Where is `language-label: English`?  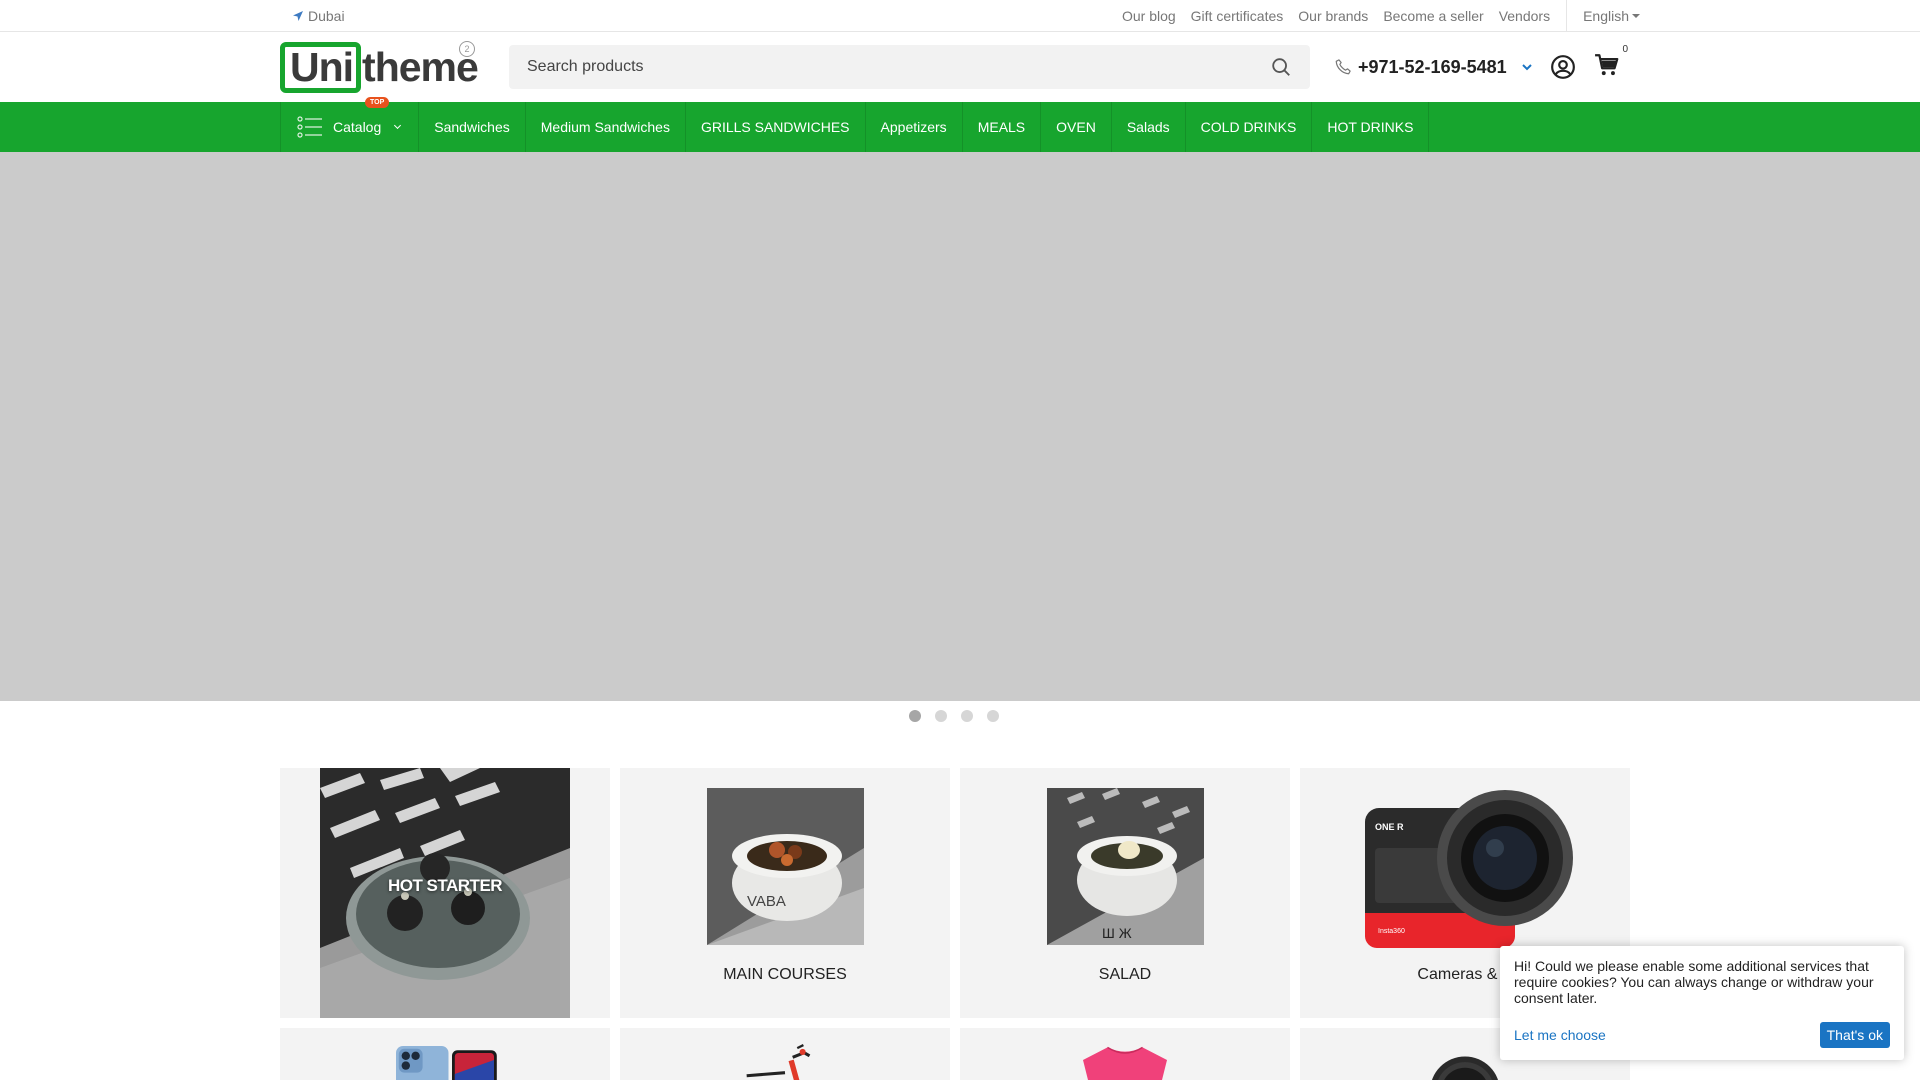
language-label: English is located at coordinates (1606, 16).